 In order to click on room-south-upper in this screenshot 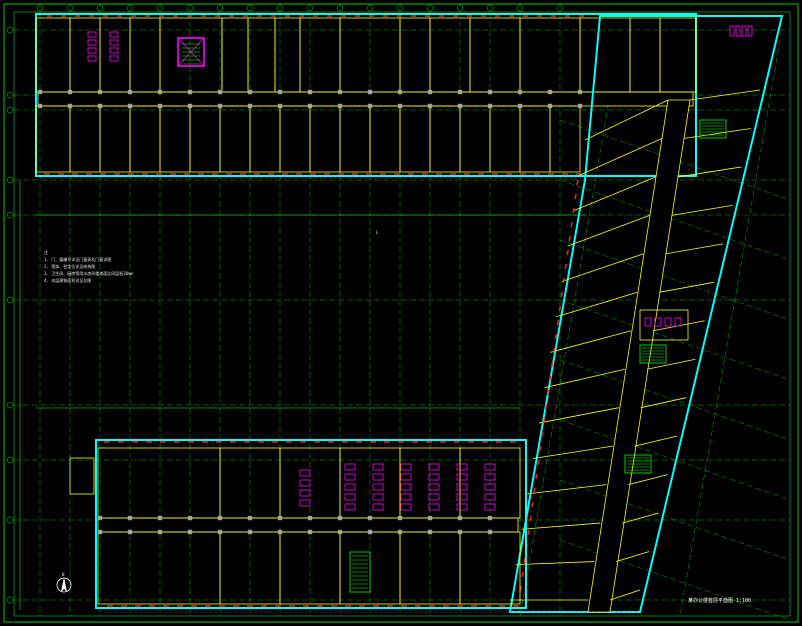, I will do `click(159, 483)`.